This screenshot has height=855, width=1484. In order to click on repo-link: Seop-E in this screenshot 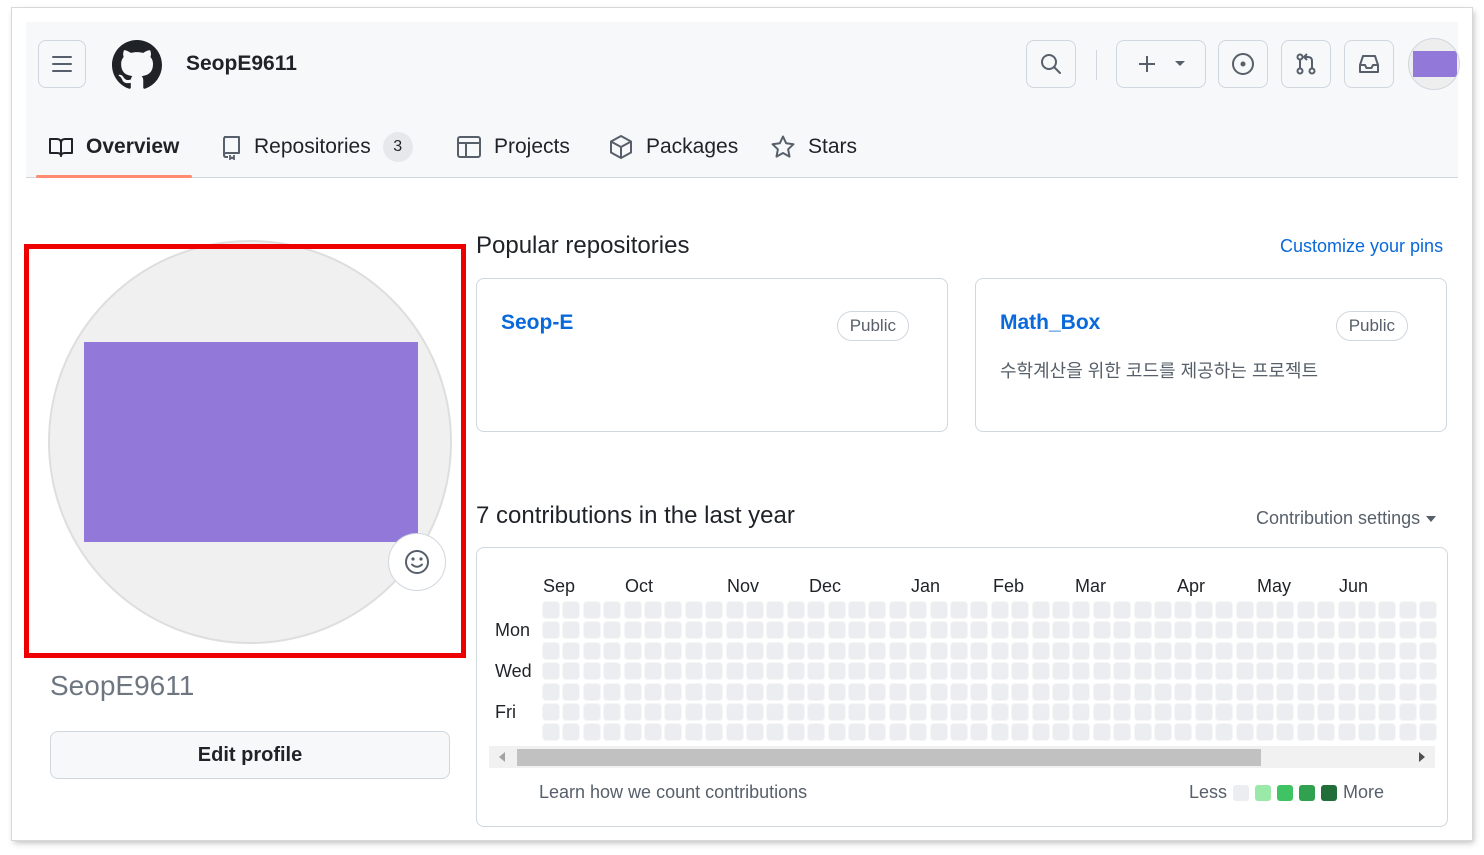, I will do `click(537, 323)`.